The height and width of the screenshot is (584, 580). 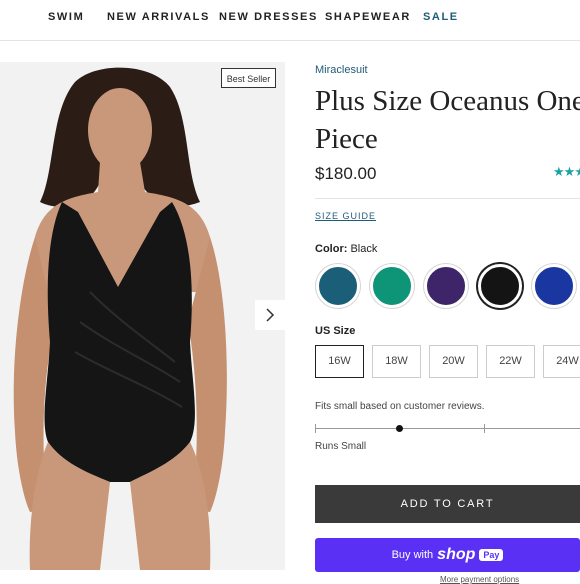 What do you see at coordinates (341, 70) in the screenshot?
I see `brand-link: Miraclesuit` at bounding box center [341, 70].